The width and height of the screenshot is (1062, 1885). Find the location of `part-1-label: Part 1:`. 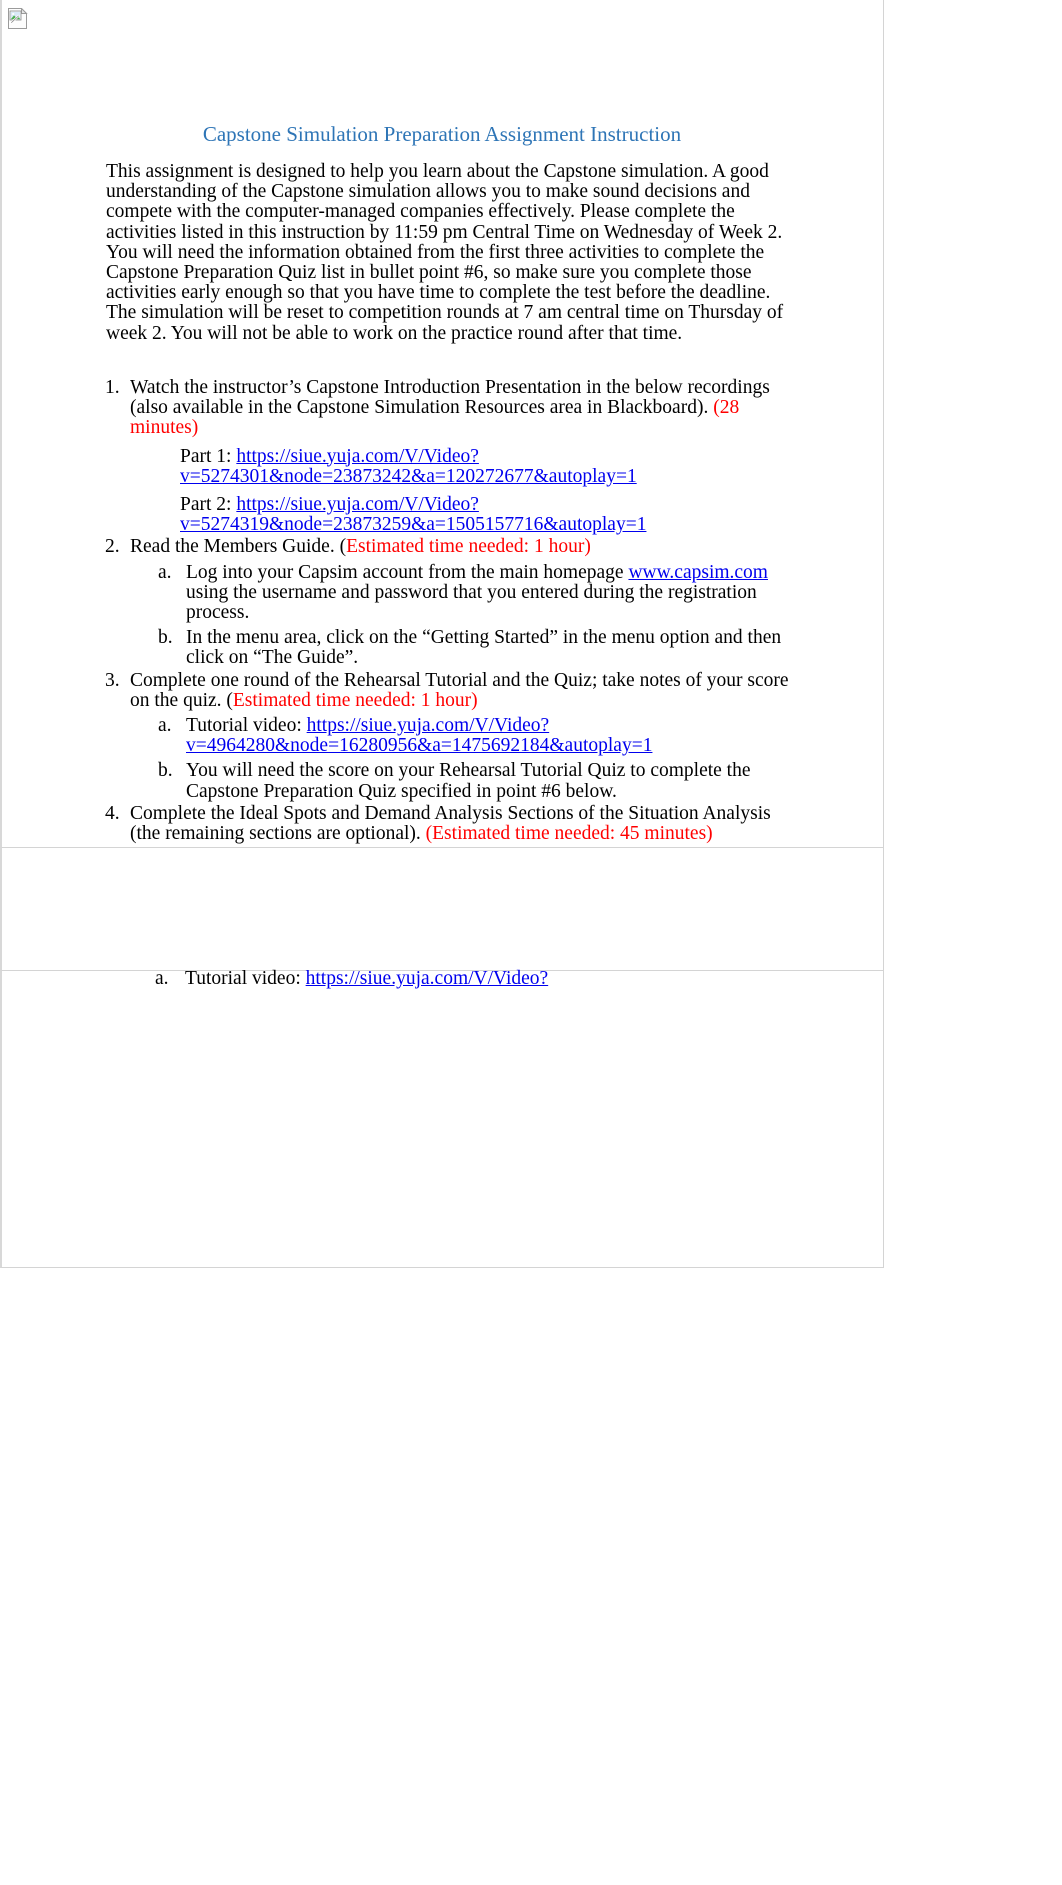

part-1-label: Part 1: is located at coordinates (206, 456).